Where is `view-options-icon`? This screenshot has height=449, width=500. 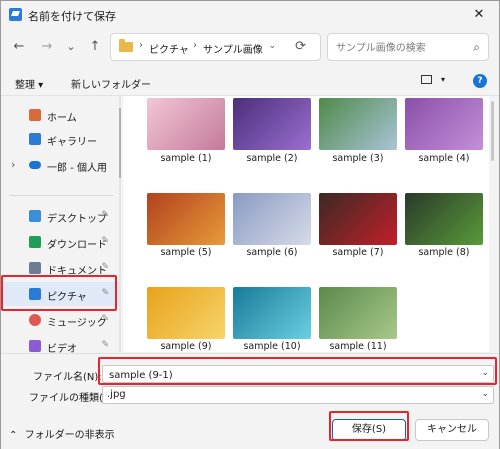
view-options-icon is located at coordinates (426, 79).